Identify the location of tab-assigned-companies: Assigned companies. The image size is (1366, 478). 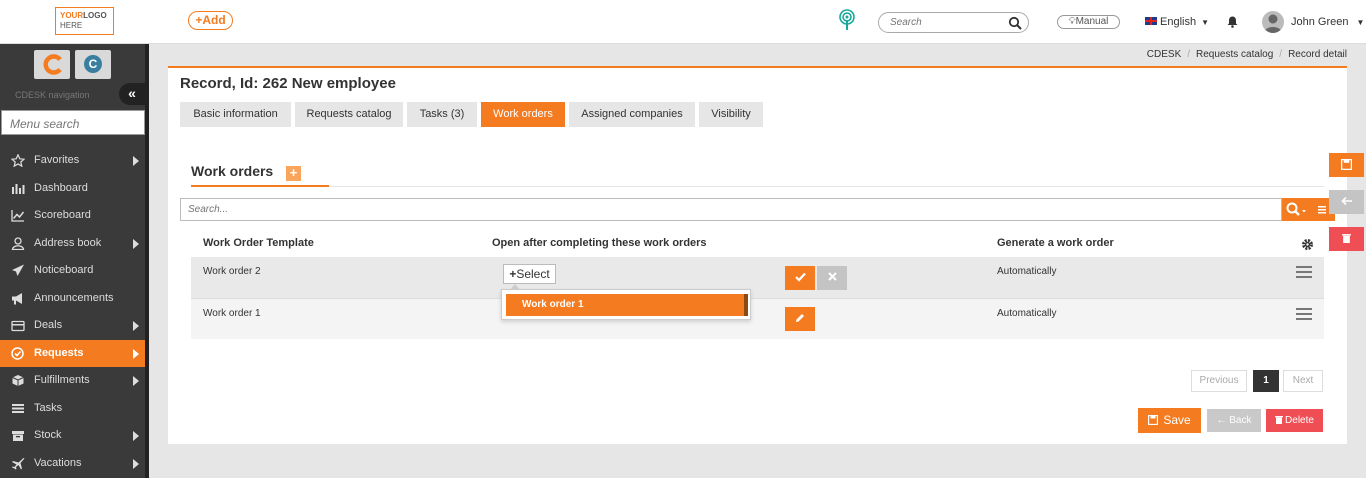
(632, 114).